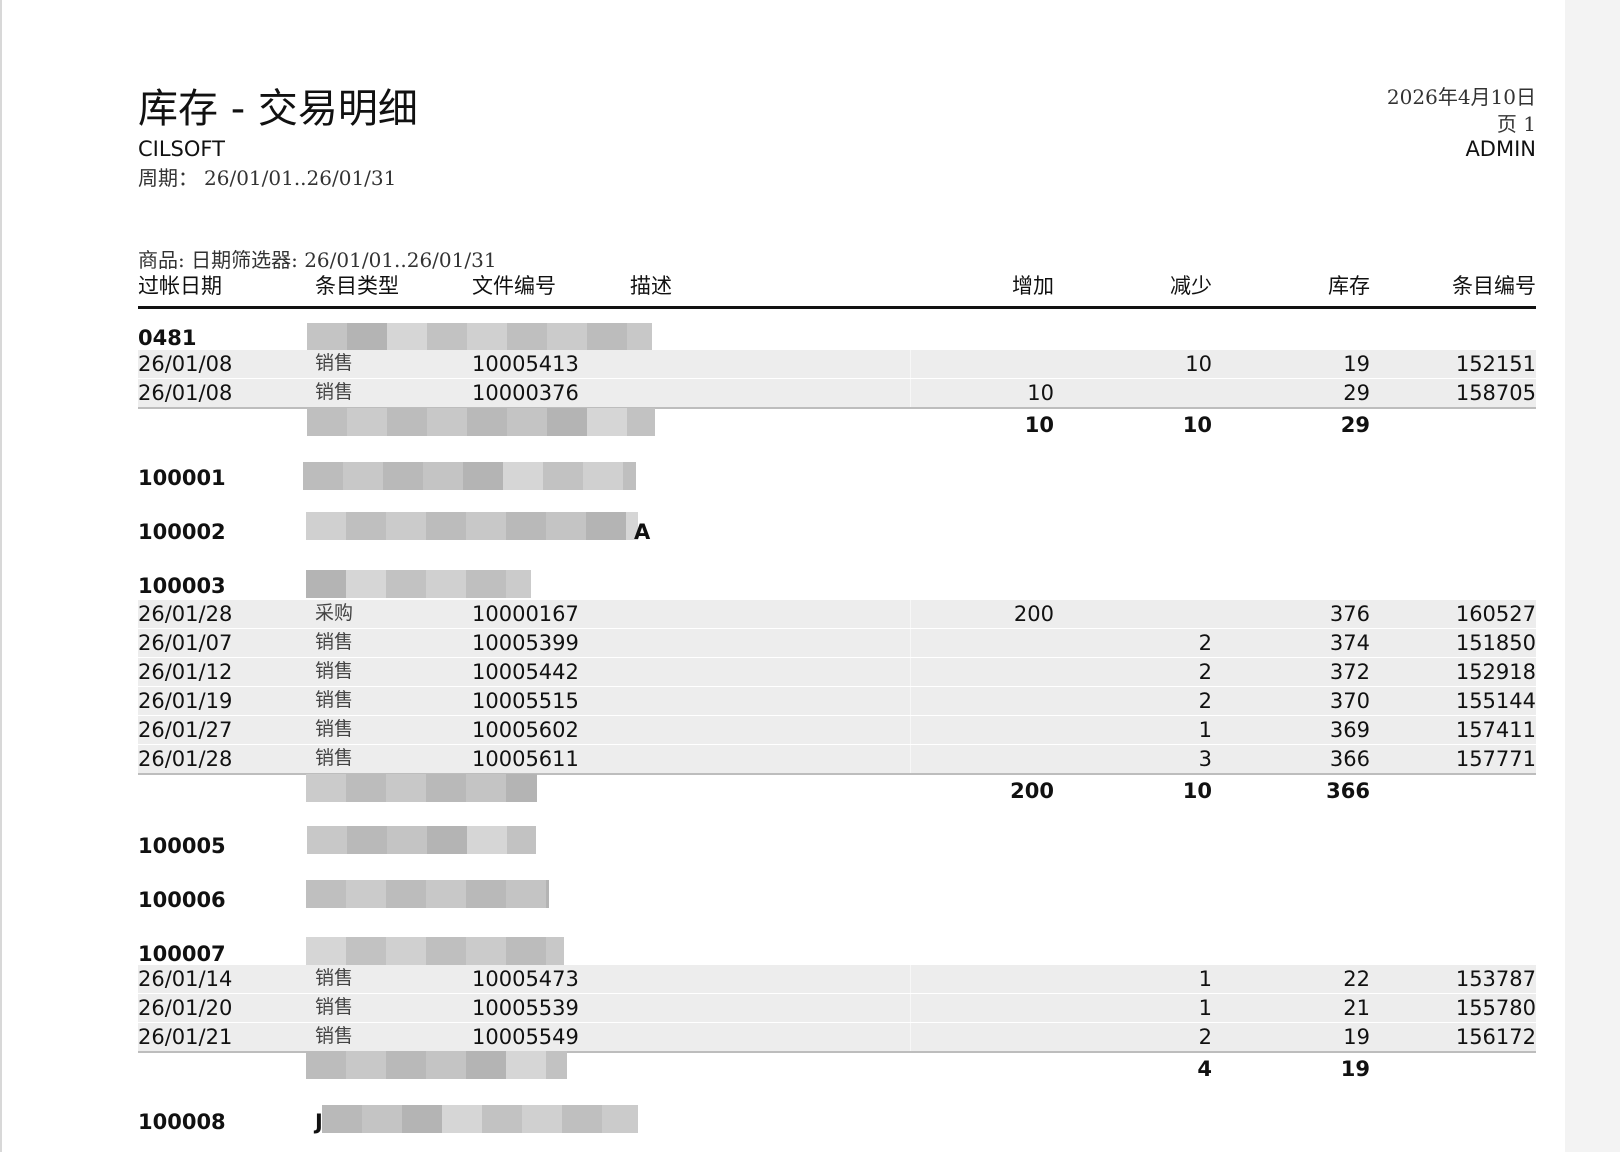  I want to click on group-item-code: 100005, so click(182, 846).